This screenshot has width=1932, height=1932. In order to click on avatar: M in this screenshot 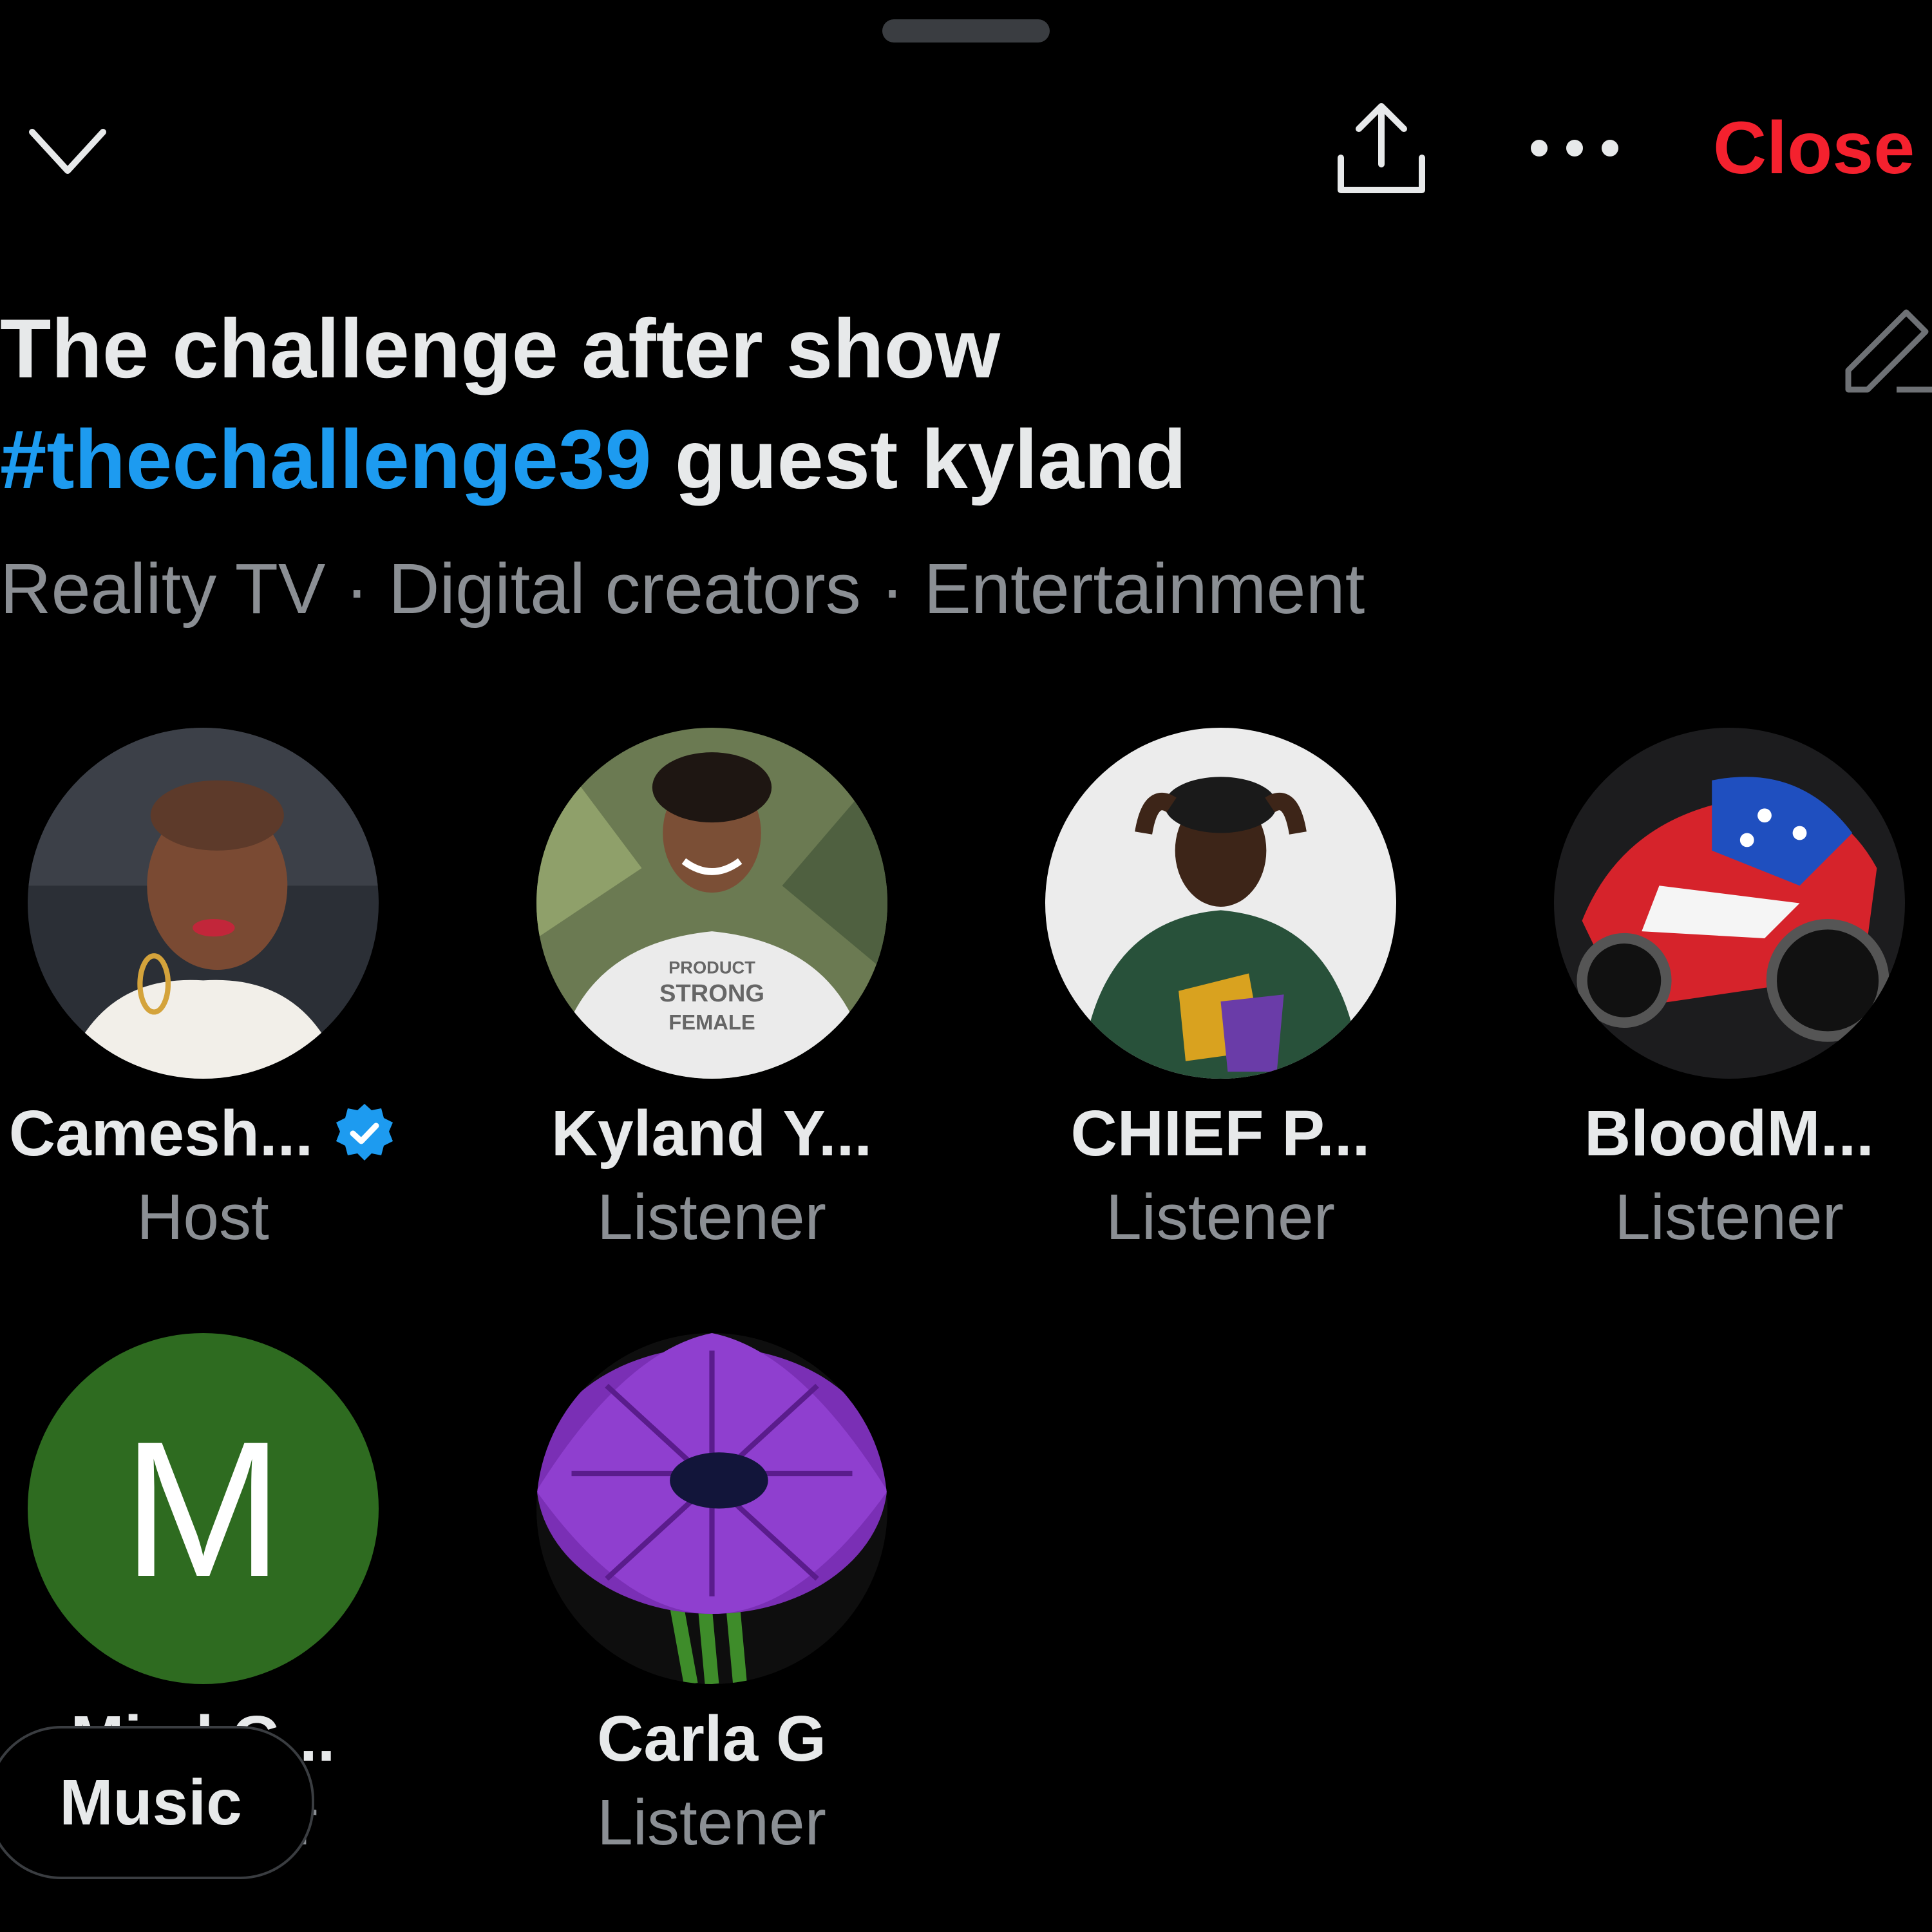, I will do `click(203, 1508)`.